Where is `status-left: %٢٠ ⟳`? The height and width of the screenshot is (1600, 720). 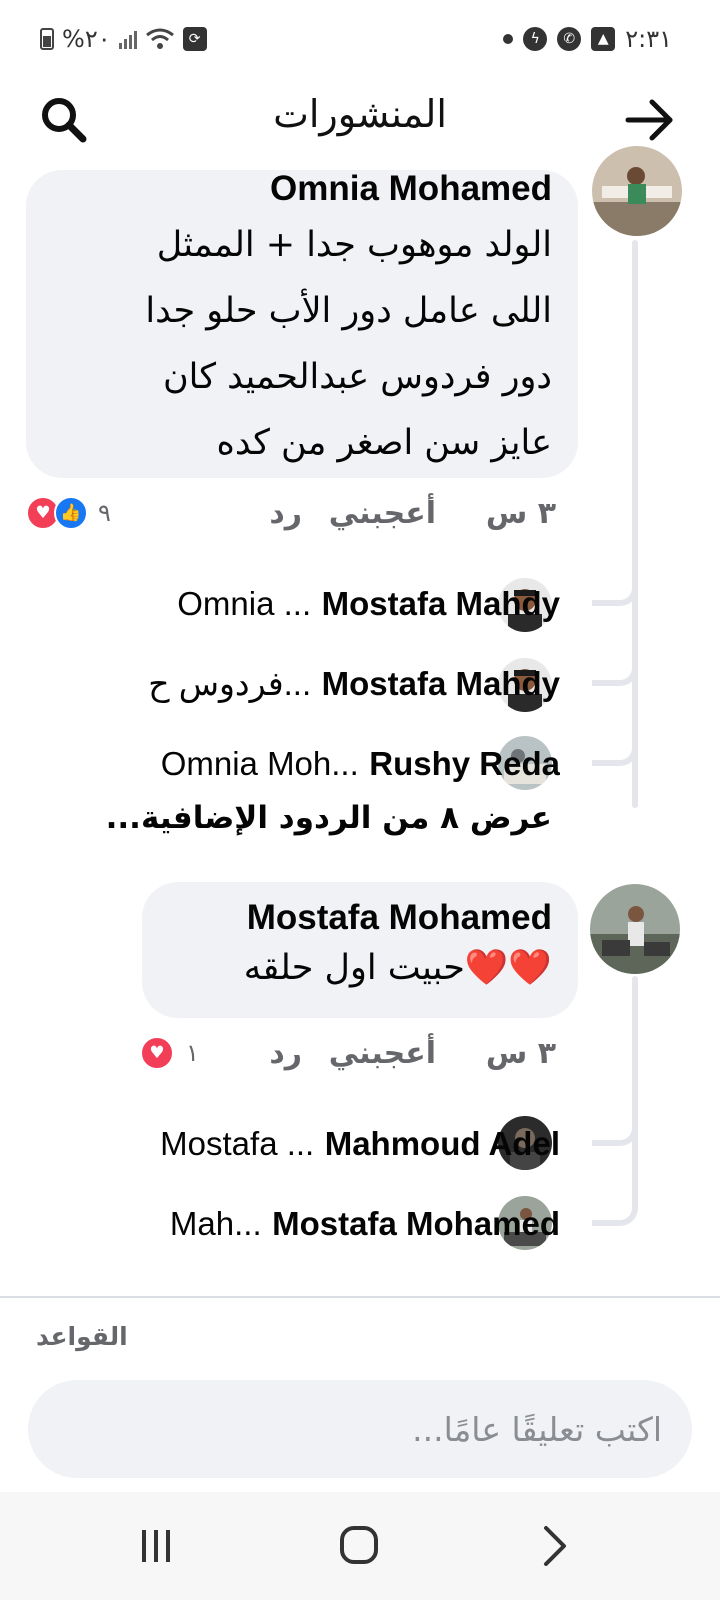
status-left: %٢٠ ⟳ is located at coordinates (123, 39).